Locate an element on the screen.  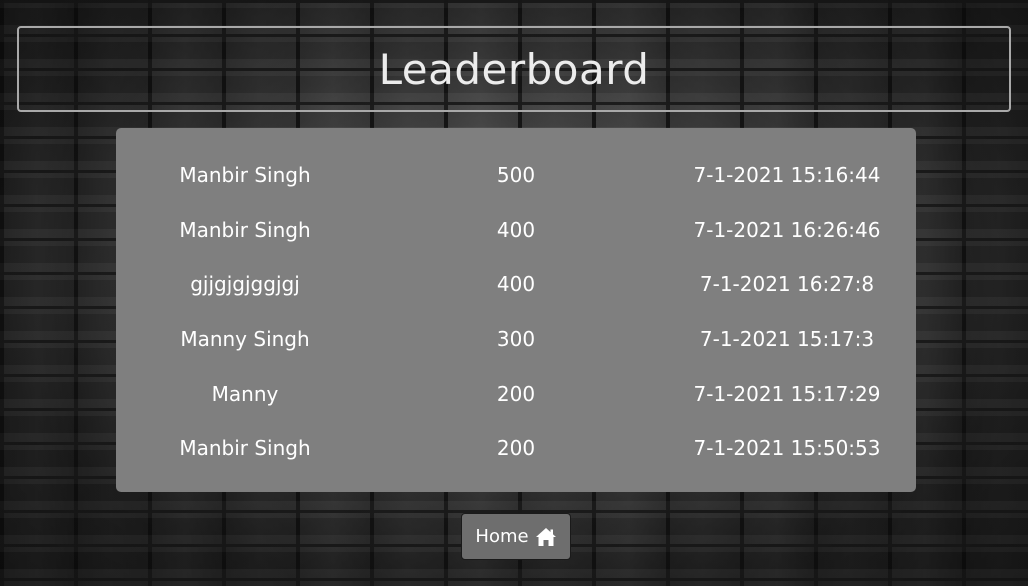
score-timestamp: 7-1-2021 15:16:44 is located at coordinates (787, 175).